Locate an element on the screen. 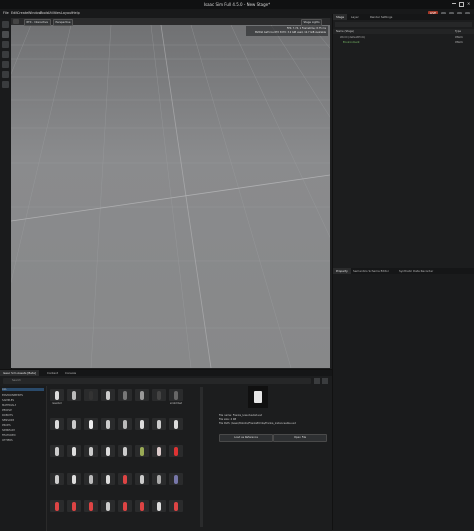 This screenshot has height=531, width=474. options-icon is located at coordinates (325, 381).